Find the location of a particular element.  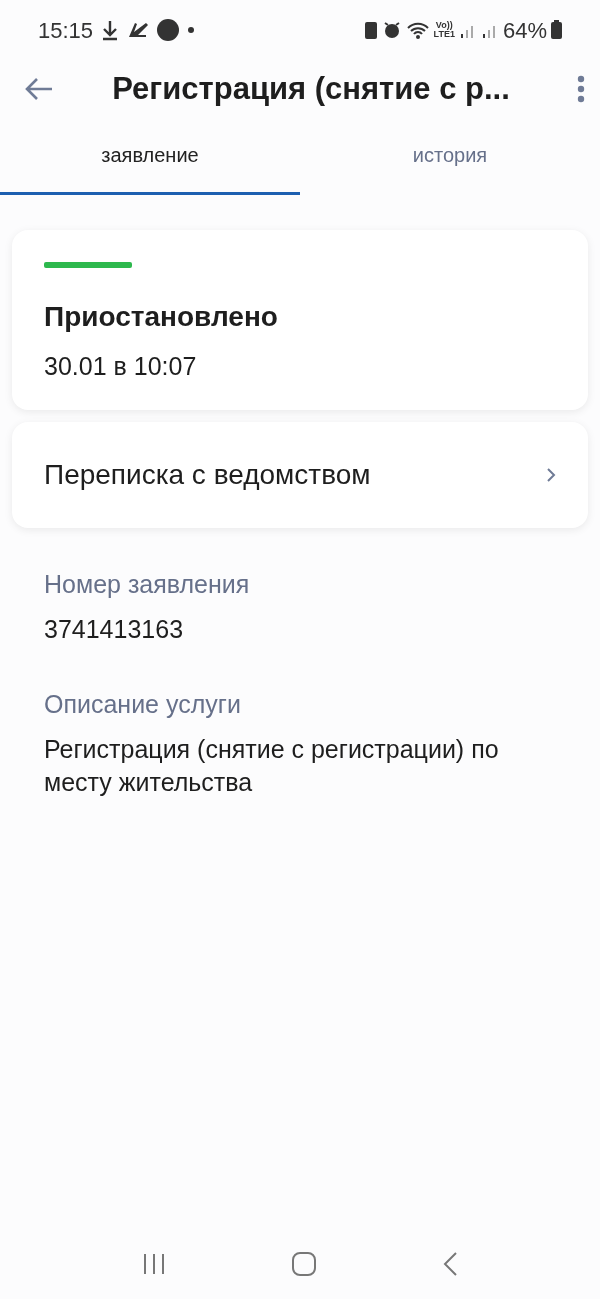

battery-icon is located at coordinates (556, 30).